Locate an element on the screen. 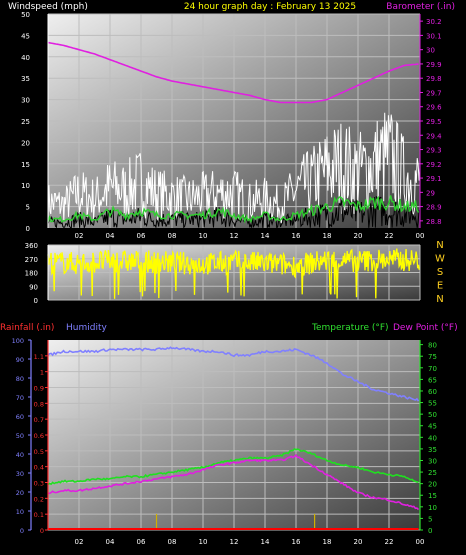 This screenshot has height=555, width=466. y-temp-tick-label: 20 is located at coordinates (432, 485).